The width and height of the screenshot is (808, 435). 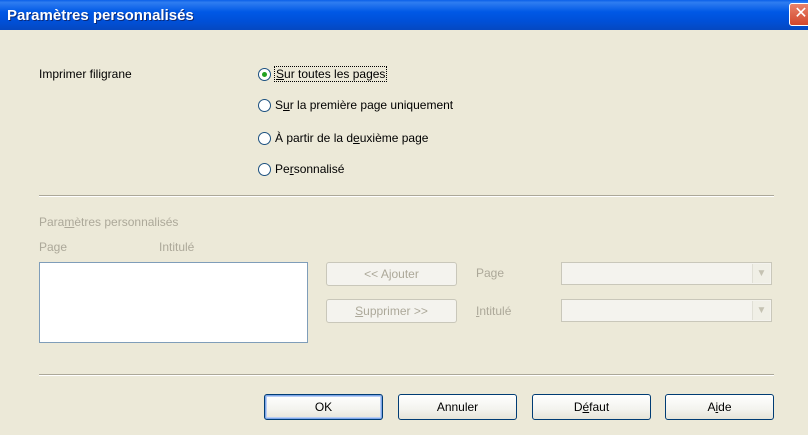 What do you see at coordinates (53, 247) in the screenshot?
I see `column-page-header: Page` at bounding box center [53, 247].